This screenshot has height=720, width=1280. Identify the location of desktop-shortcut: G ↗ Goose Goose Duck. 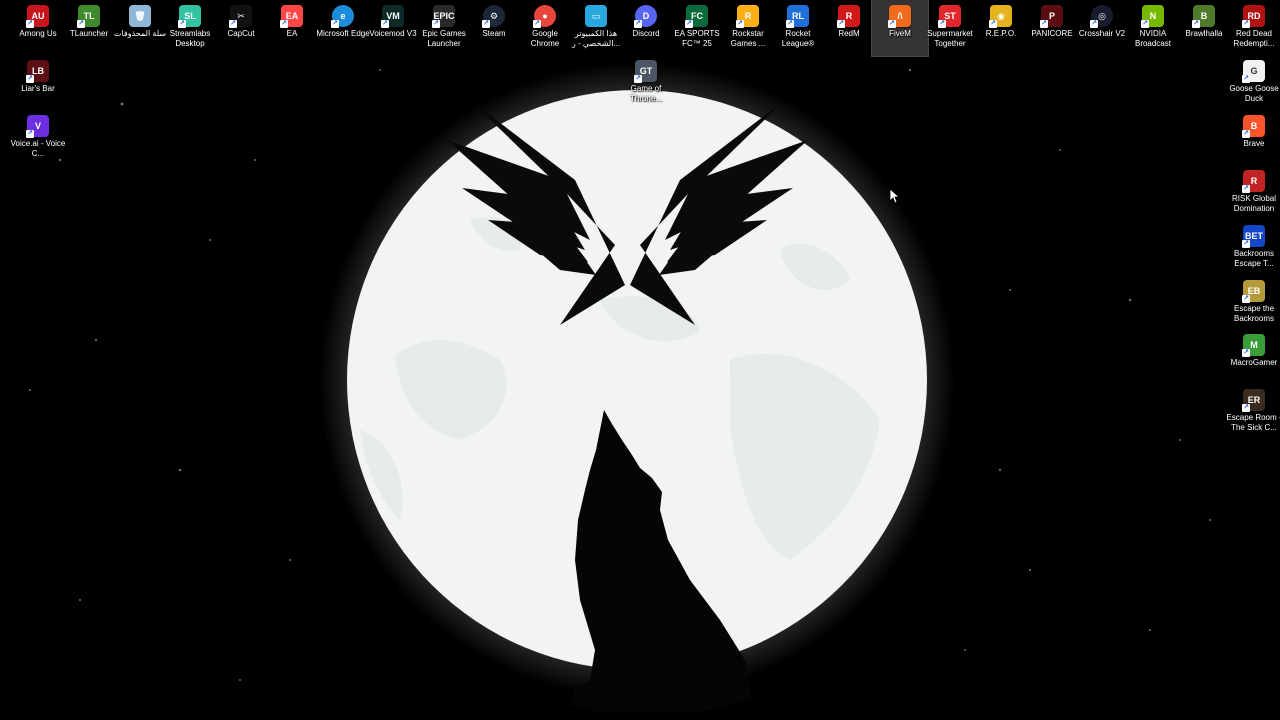
(1253, 83).